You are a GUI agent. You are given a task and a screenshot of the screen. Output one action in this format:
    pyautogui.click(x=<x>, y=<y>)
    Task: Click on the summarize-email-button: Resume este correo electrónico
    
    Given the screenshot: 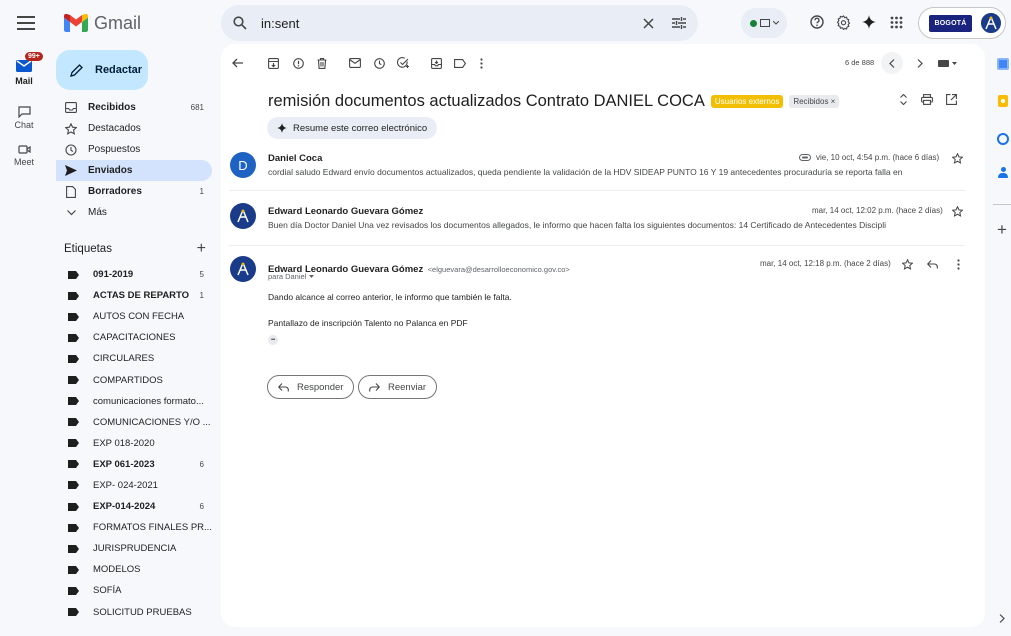 What is the action you would take?
    pyautogui.click(x=352, y=128)
    